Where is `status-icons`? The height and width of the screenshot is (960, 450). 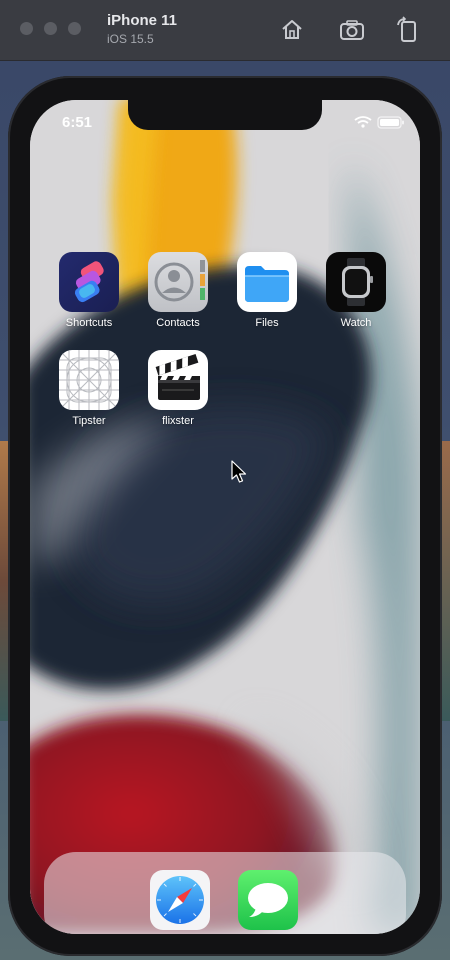 status-icons is located at coordinates (380, 122).